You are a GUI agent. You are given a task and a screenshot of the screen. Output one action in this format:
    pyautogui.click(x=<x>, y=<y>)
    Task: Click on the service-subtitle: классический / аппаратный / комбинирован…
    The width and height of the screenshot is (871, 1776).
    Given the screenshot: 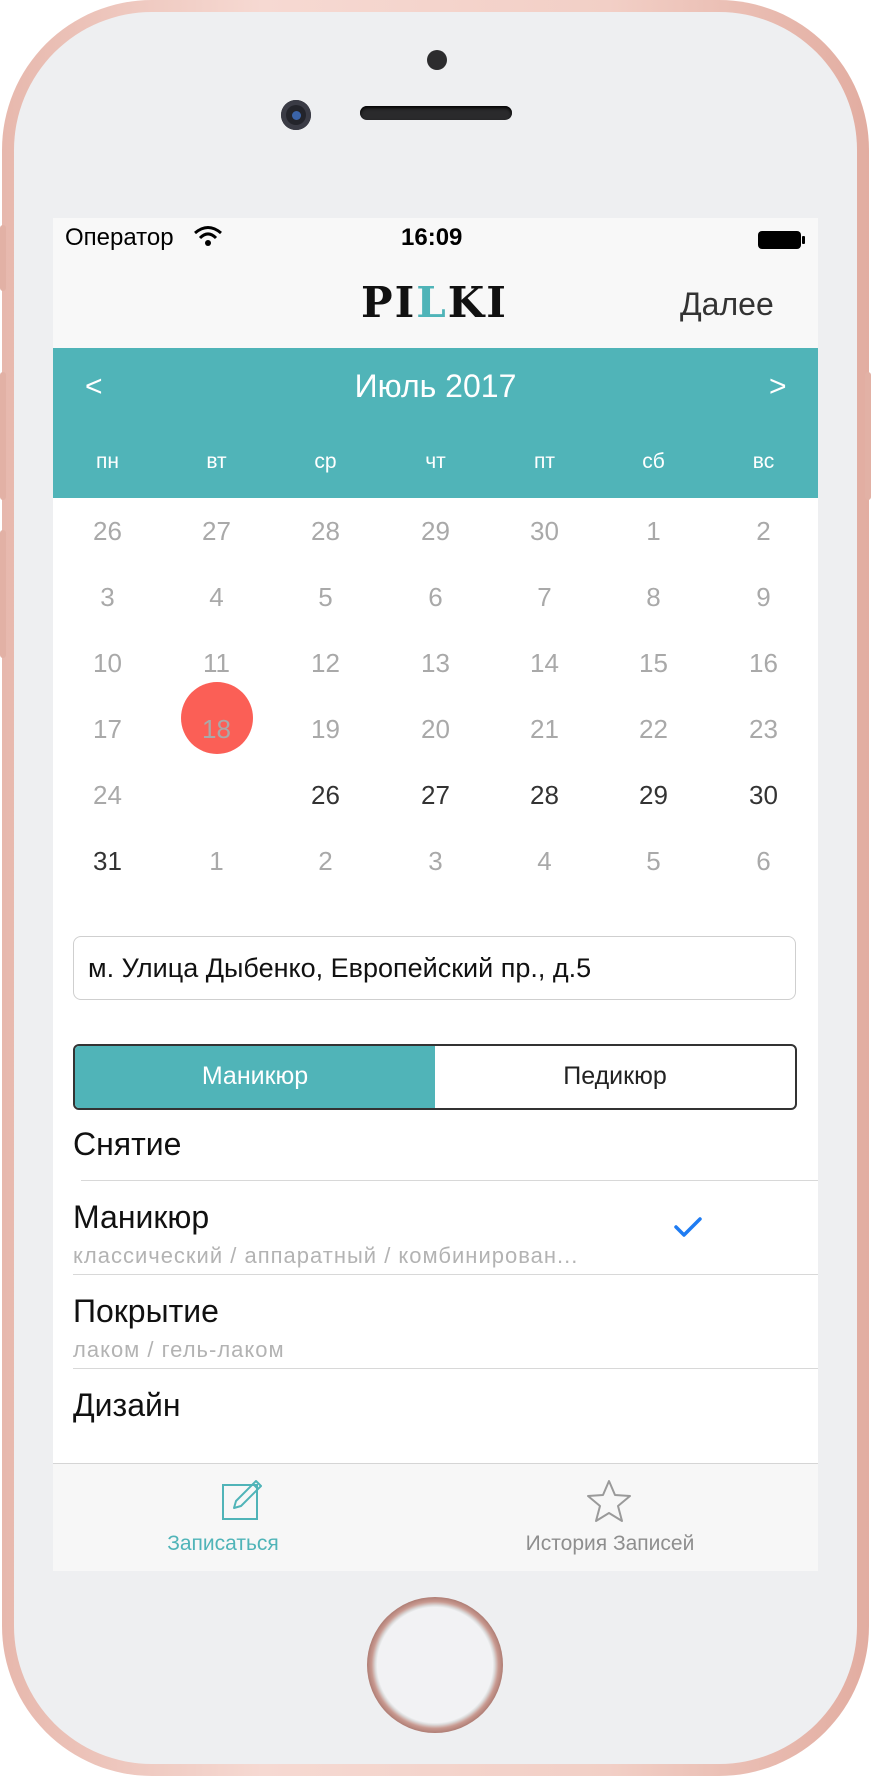 What is the action you would take?
    pyautogui.click(x=326, y=1255)
    